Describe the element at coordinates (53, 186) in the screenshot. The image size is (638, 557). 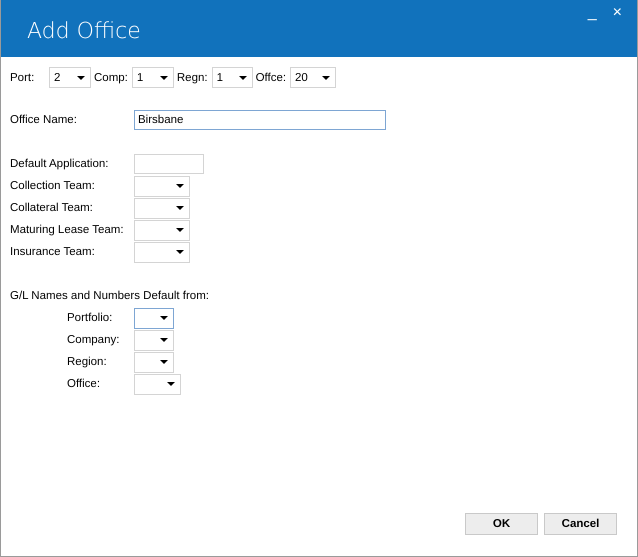
I see `field-label: Collection Team:` at that location.